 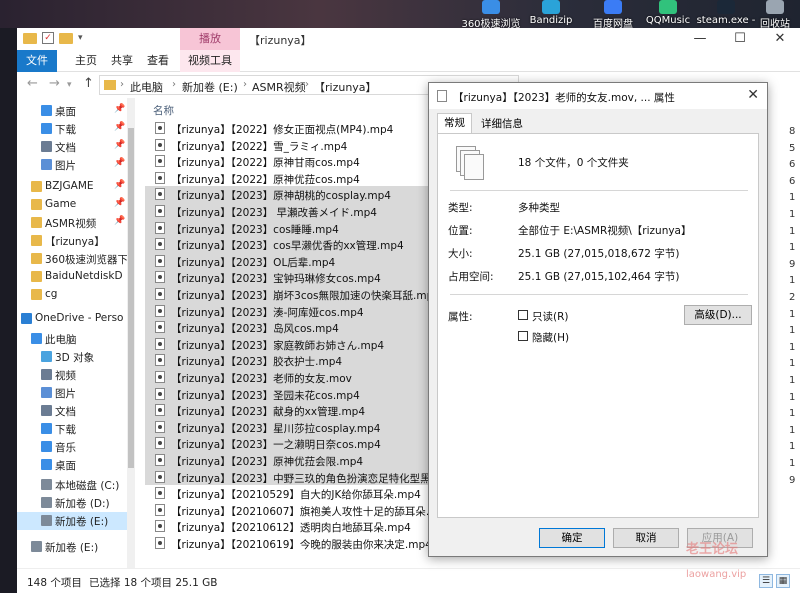 I want to click on file-row: 【rizunya】【20210619】今晚的服装由你来决定.mp4, so click(x=295, y=543).